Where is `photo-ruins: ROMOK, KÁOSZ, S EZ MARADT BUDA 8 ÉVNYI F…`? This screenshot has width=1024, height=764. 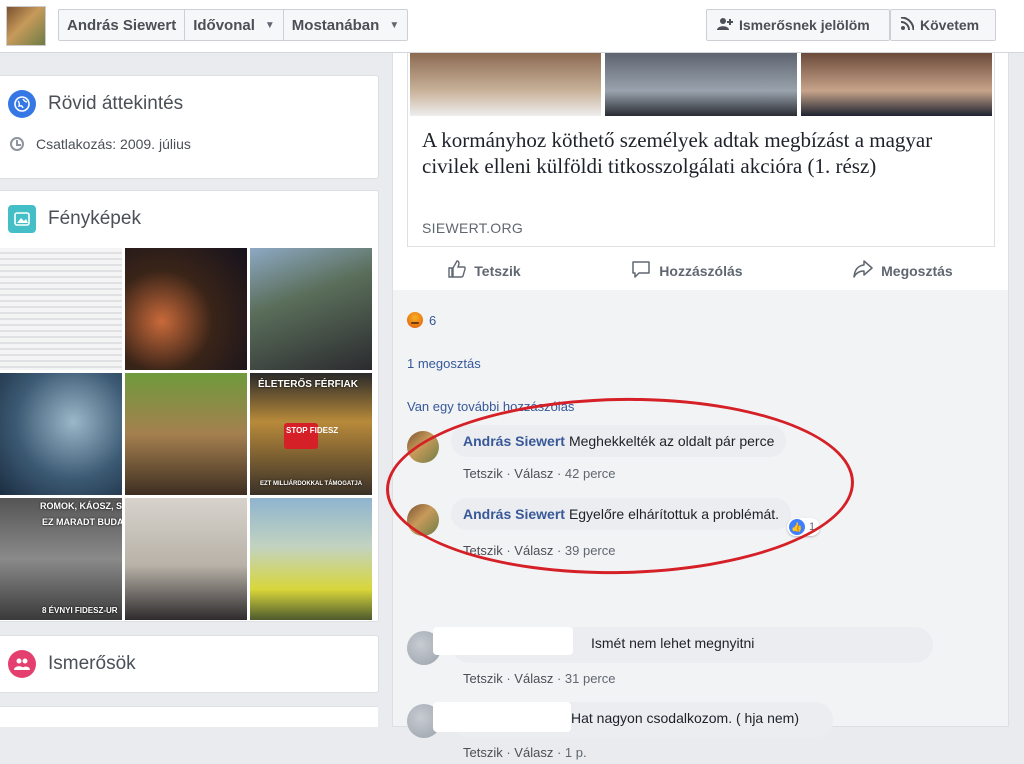
photo-ruins: ROMOK, KÁOSZ, S EZ MARADT BUDA 8 ÉVNYI F… is located at coordinates (61, 559).